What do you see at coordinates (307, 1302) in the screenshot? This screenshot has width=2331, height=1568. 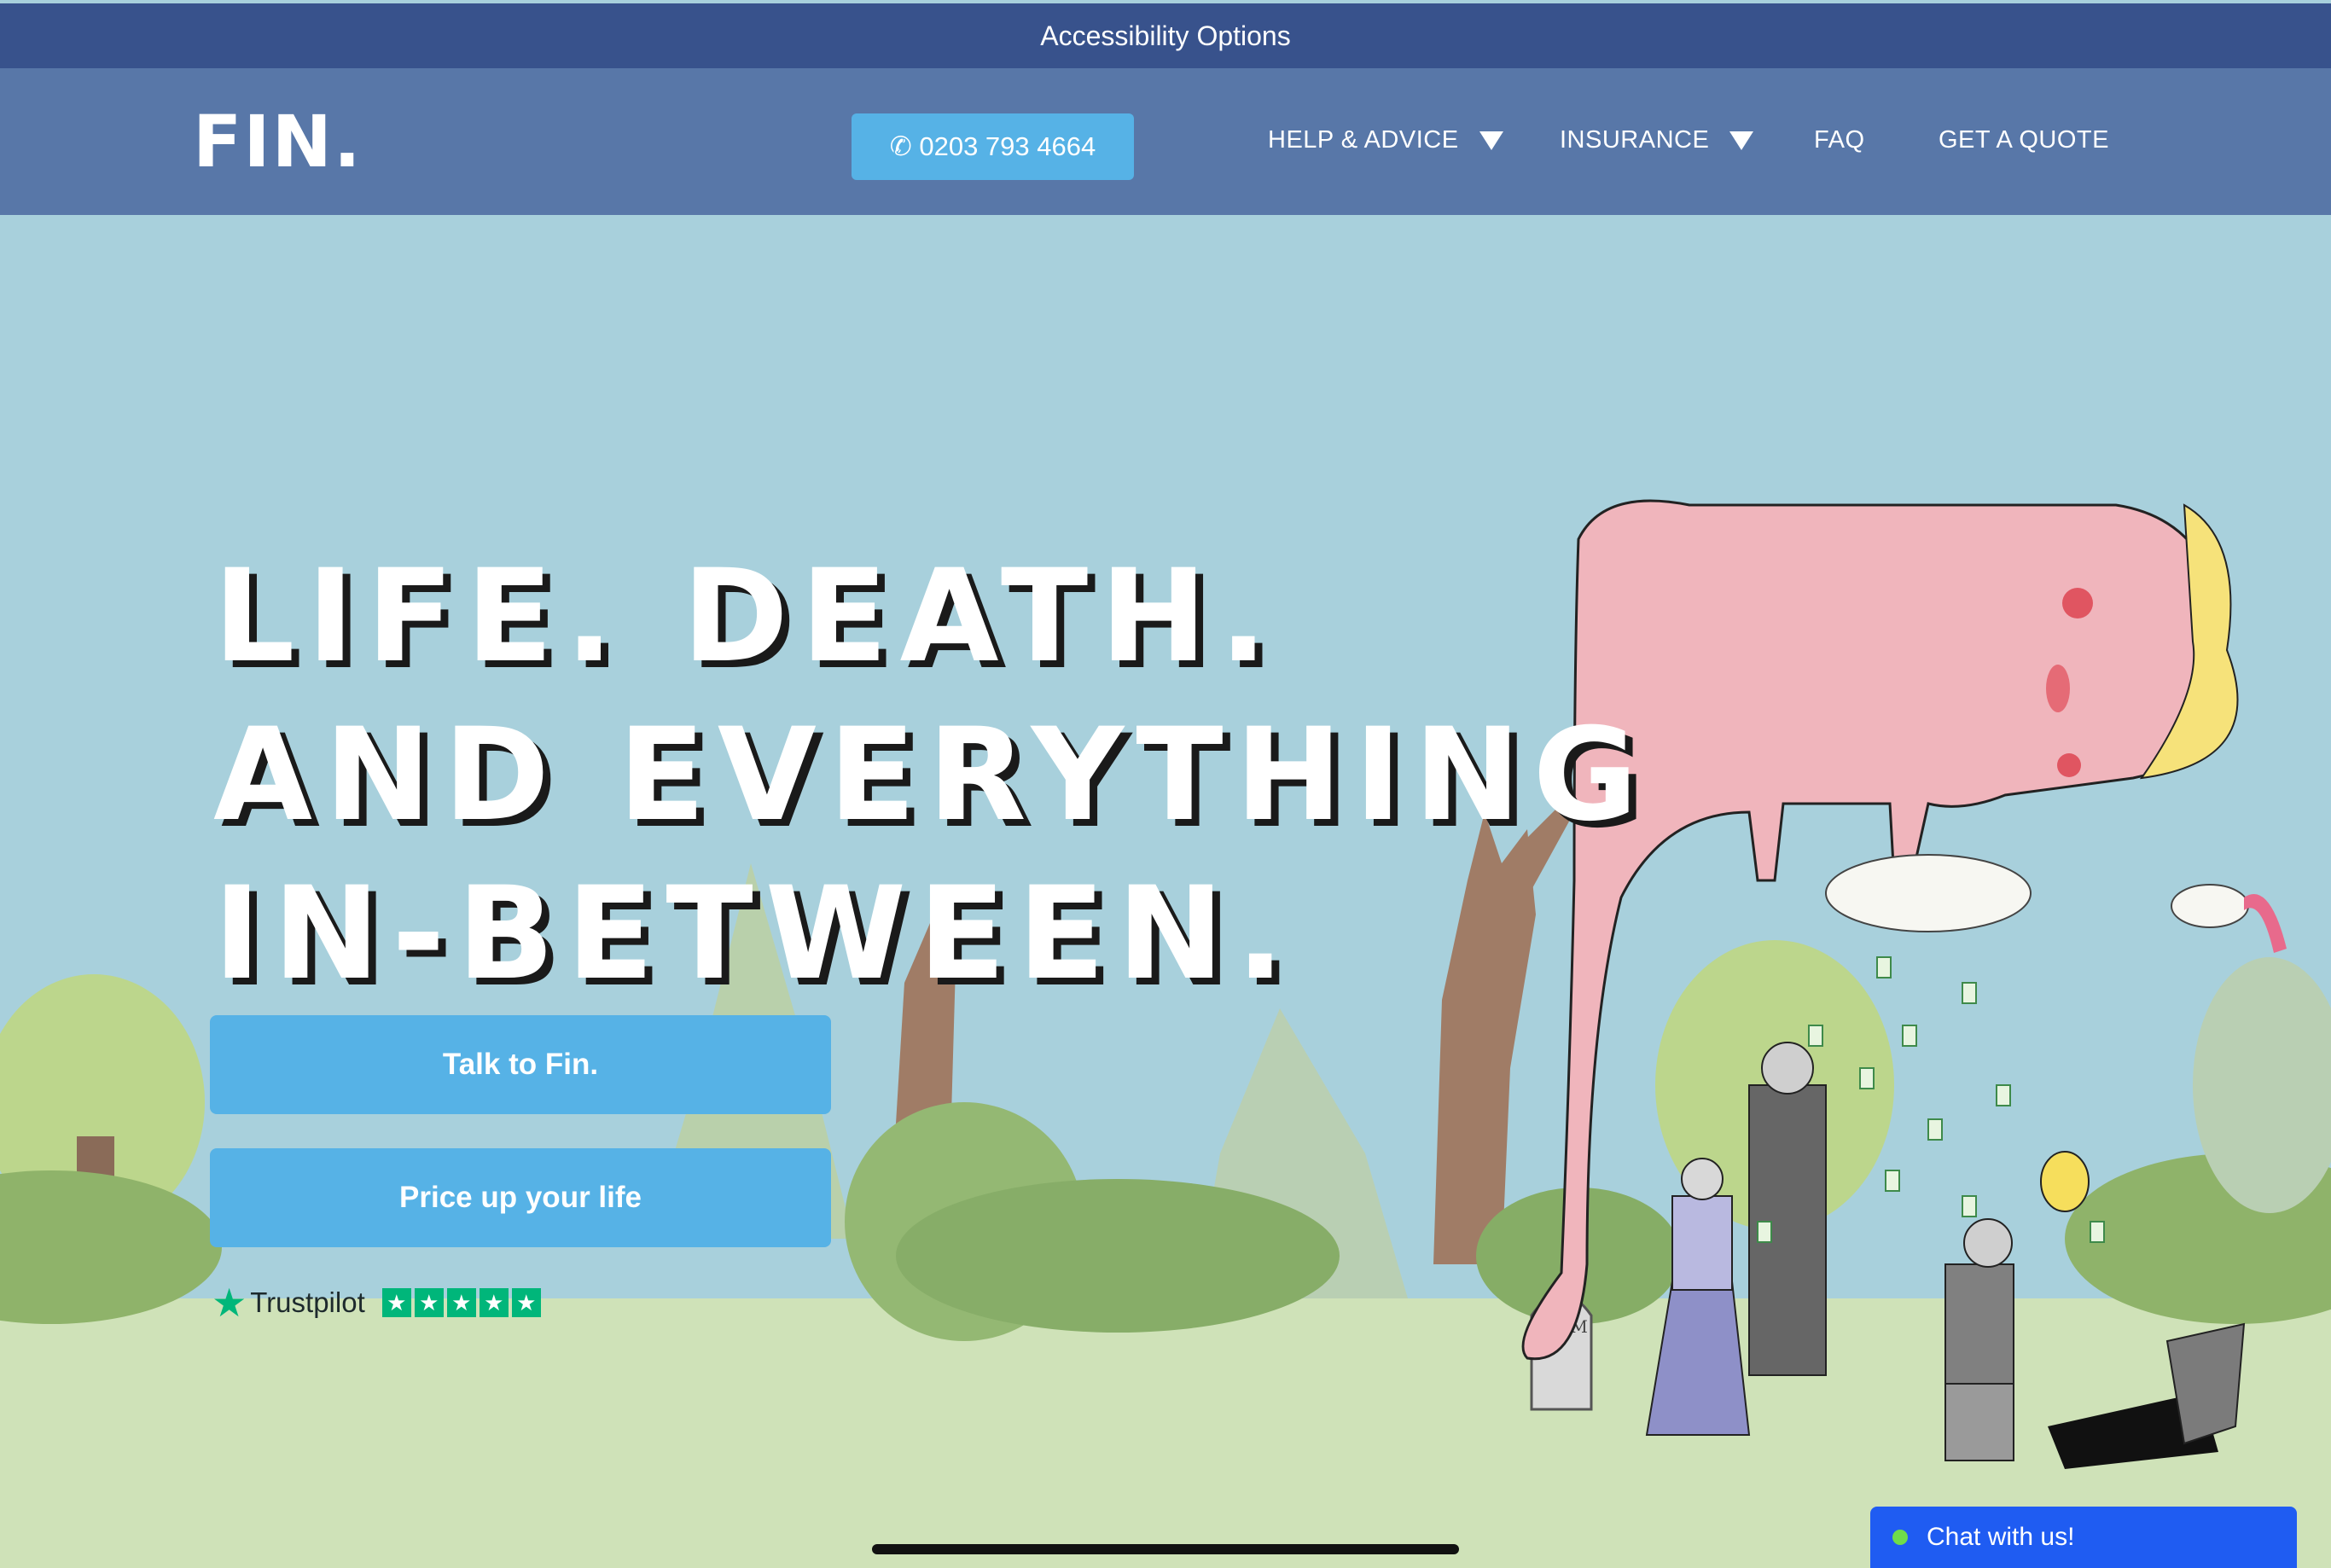 I see `trustpilot-label: Trustpilot` at bounding box center [307, 1302].